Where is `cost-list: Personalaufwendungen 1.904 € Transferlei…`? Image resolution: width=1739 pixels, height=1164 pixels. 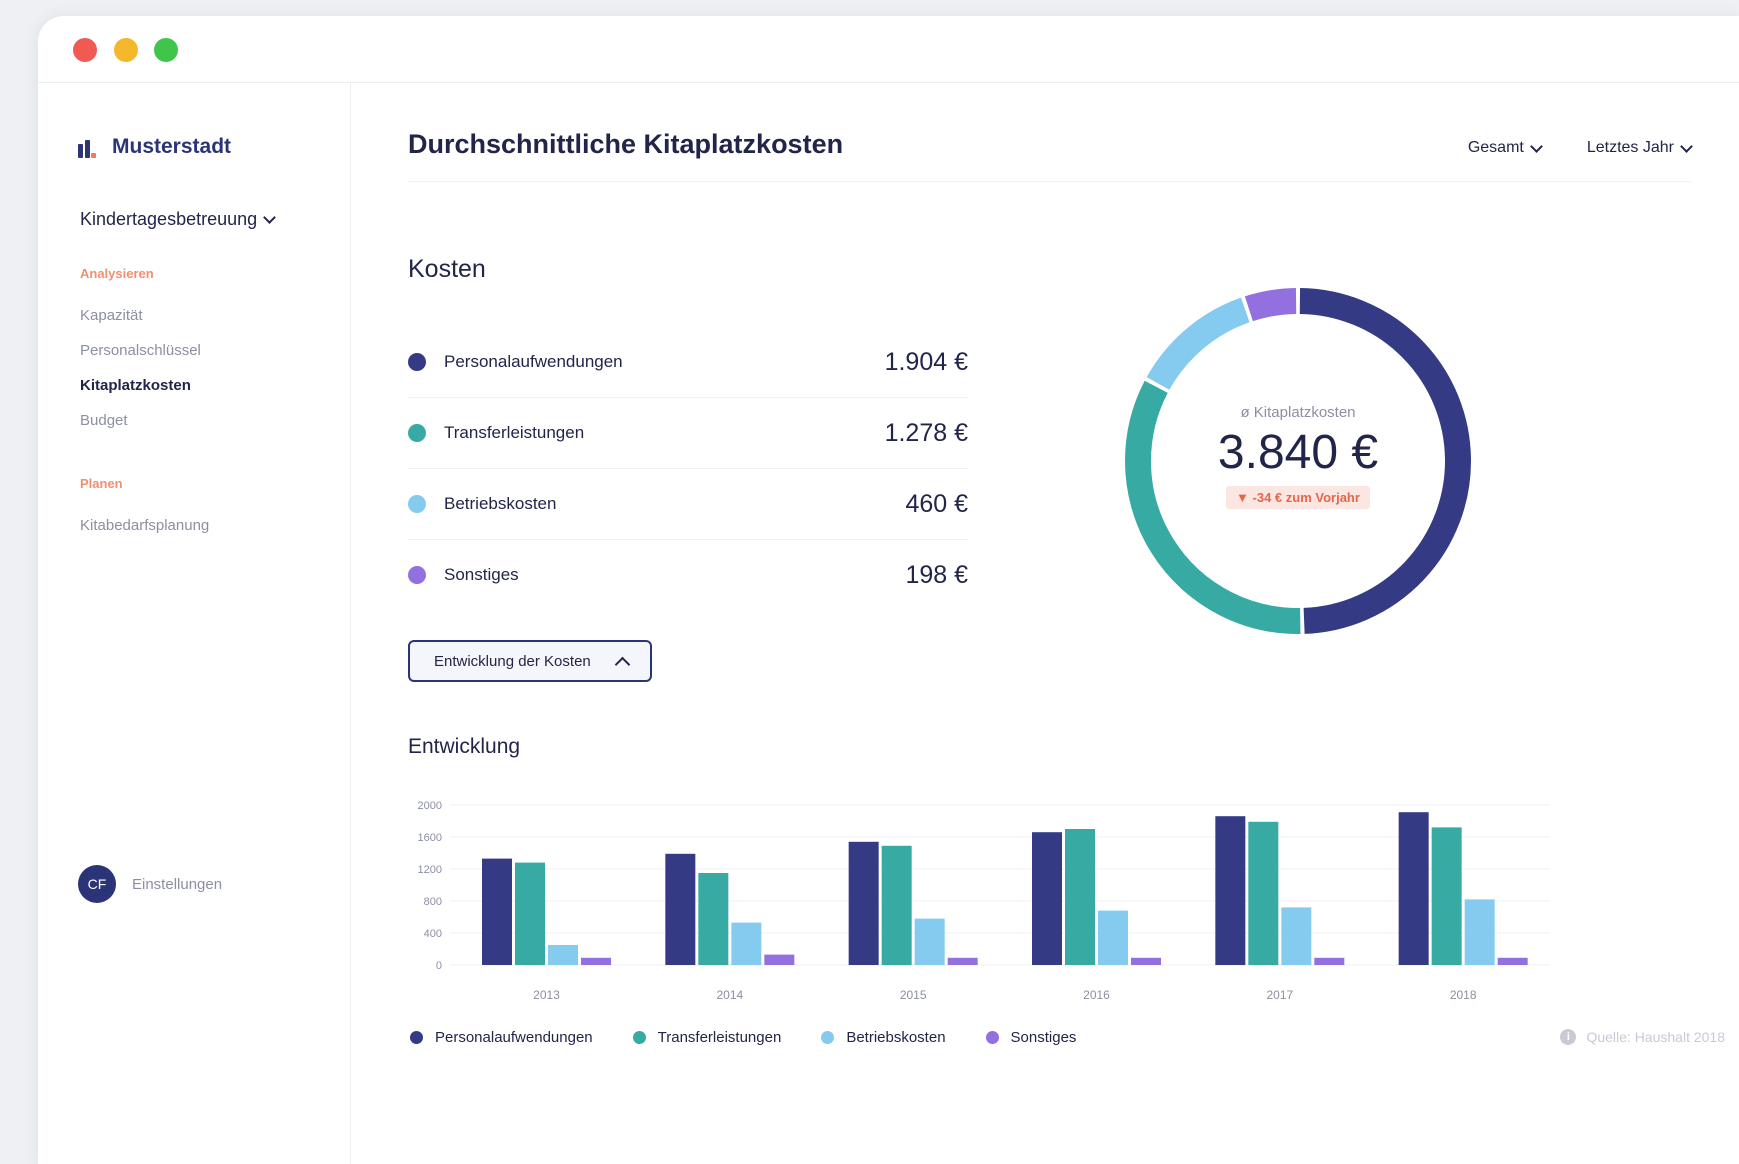
cost-list: Personalaufwendungen 1.904 € Transferlei… is located at coordinates (688, 468).